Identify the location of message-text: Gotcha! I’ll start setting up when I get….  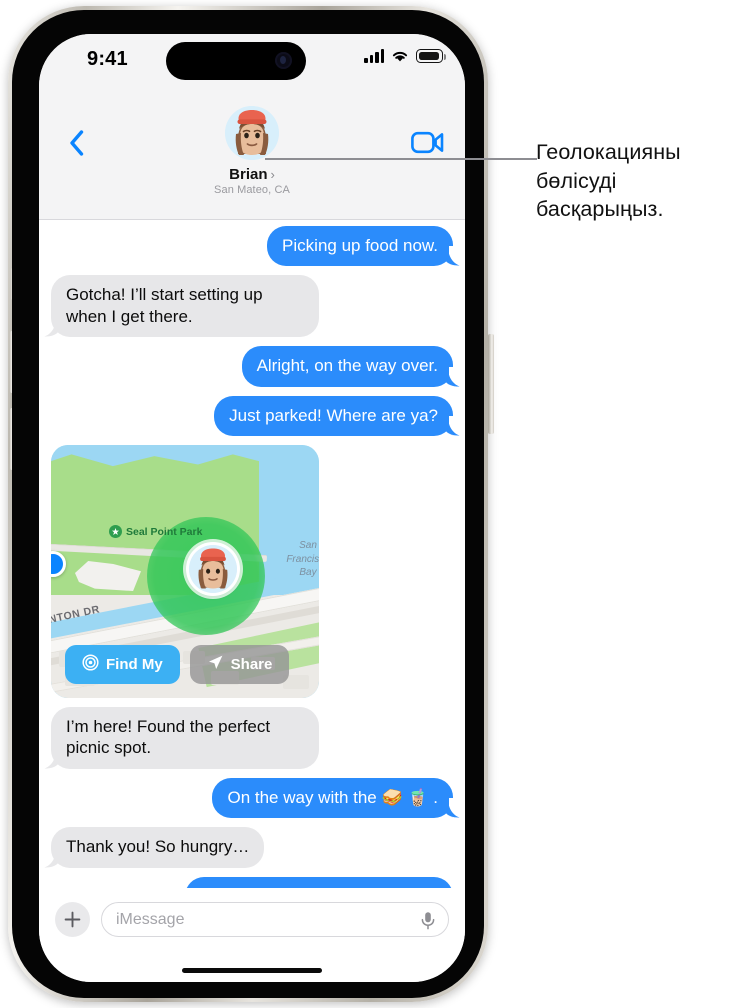
(164, 305).